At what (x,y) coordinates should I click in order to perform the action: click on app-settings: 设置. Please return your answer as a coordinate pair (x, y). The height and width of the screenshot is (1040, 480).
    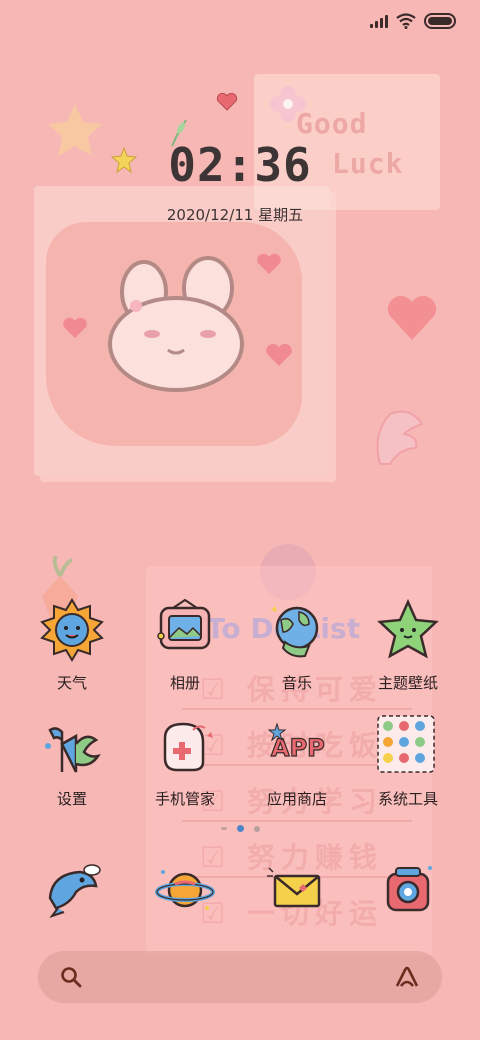
    Looking at the image, I should click on (72, 761).